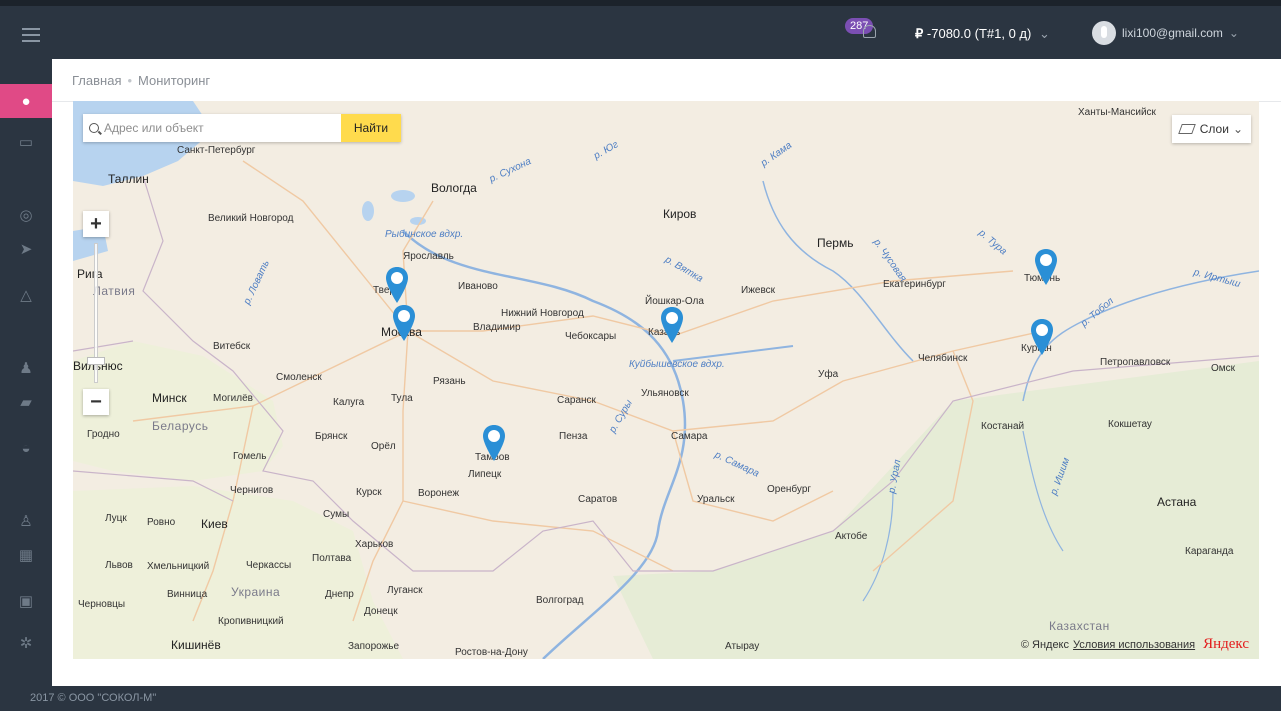 This screenshot has width=1281, height=711. I want to click on map-label: Уфа, so click(828, 374).